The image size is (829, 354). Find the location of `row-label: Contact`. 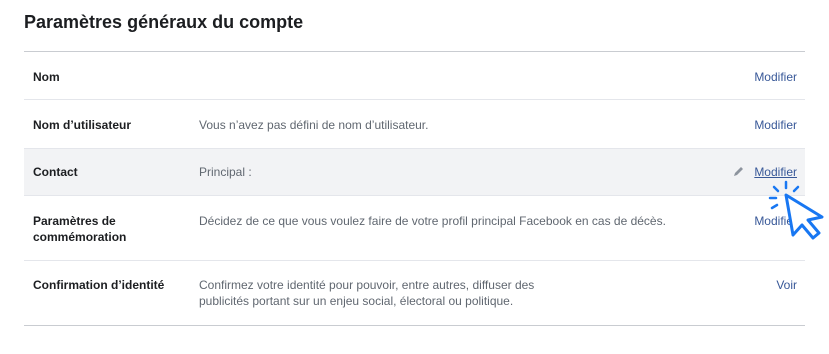

row-label: Contact is located at coordinates (55, 172).